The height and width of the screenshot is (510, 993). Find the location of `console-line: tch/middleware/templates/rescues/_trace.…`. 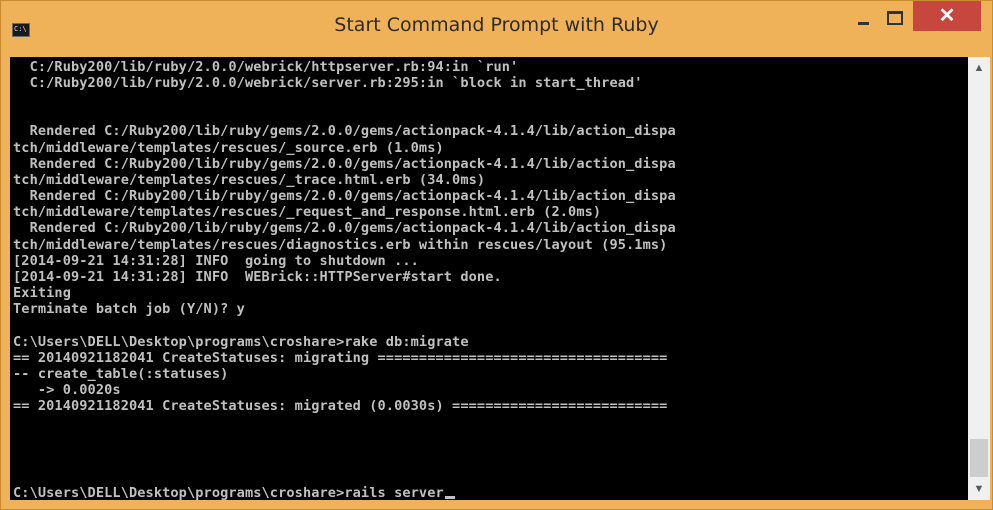

console-line: tch/middleware/templates/rescues/_trace.… is located at coordinates (249, 180).